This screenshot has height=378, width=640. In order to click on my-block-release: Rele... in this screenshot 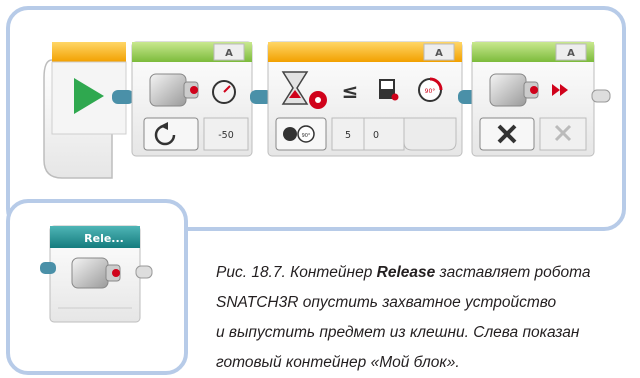, I will do `click(96, 274)`.